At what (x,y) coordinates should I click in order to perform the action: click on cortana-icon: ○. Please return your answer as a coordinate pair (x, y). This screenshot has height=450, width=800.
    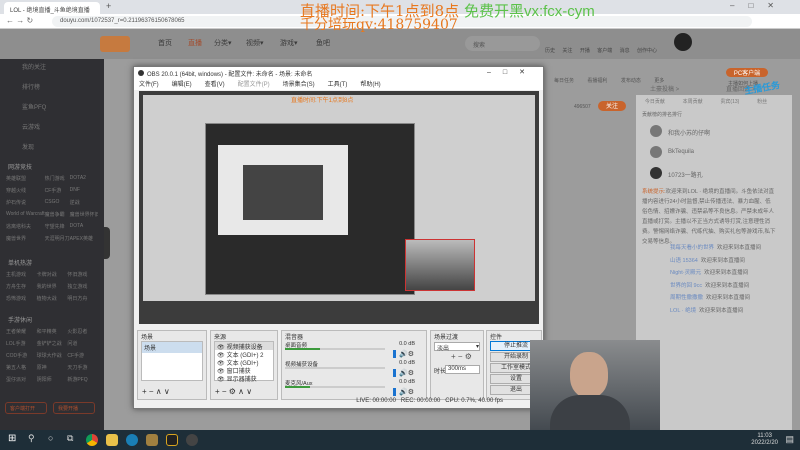
    Looking at the image, I should click on (50, 438).